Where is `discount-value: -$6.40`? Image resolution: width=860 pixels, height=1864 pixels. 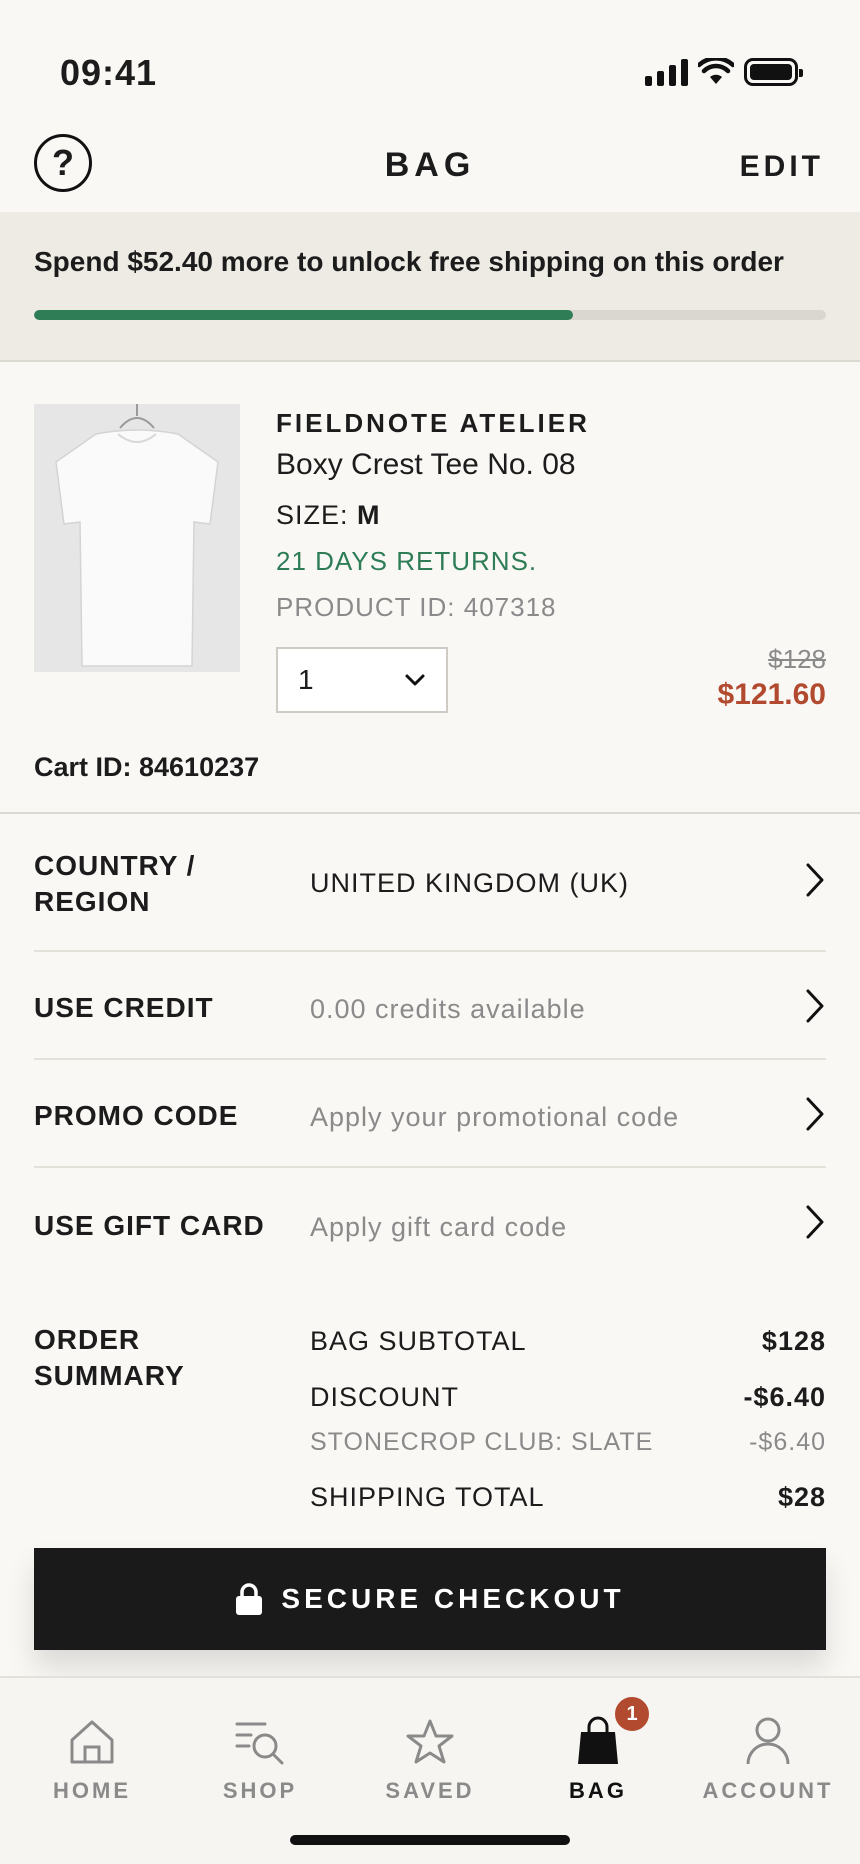
discount-value: -$6.40 is located at coordinates (784, 1397).